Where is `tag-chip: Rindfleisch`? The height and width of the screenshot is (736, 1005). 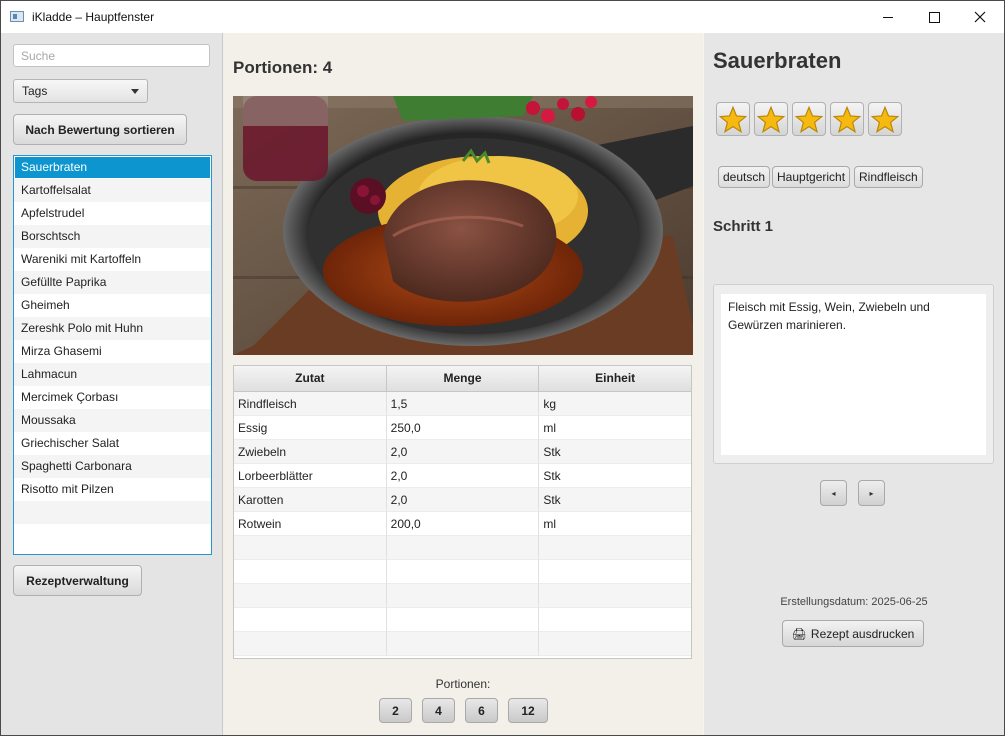 tag-chip: Rindfleisch is located at coordinates (888, 177).